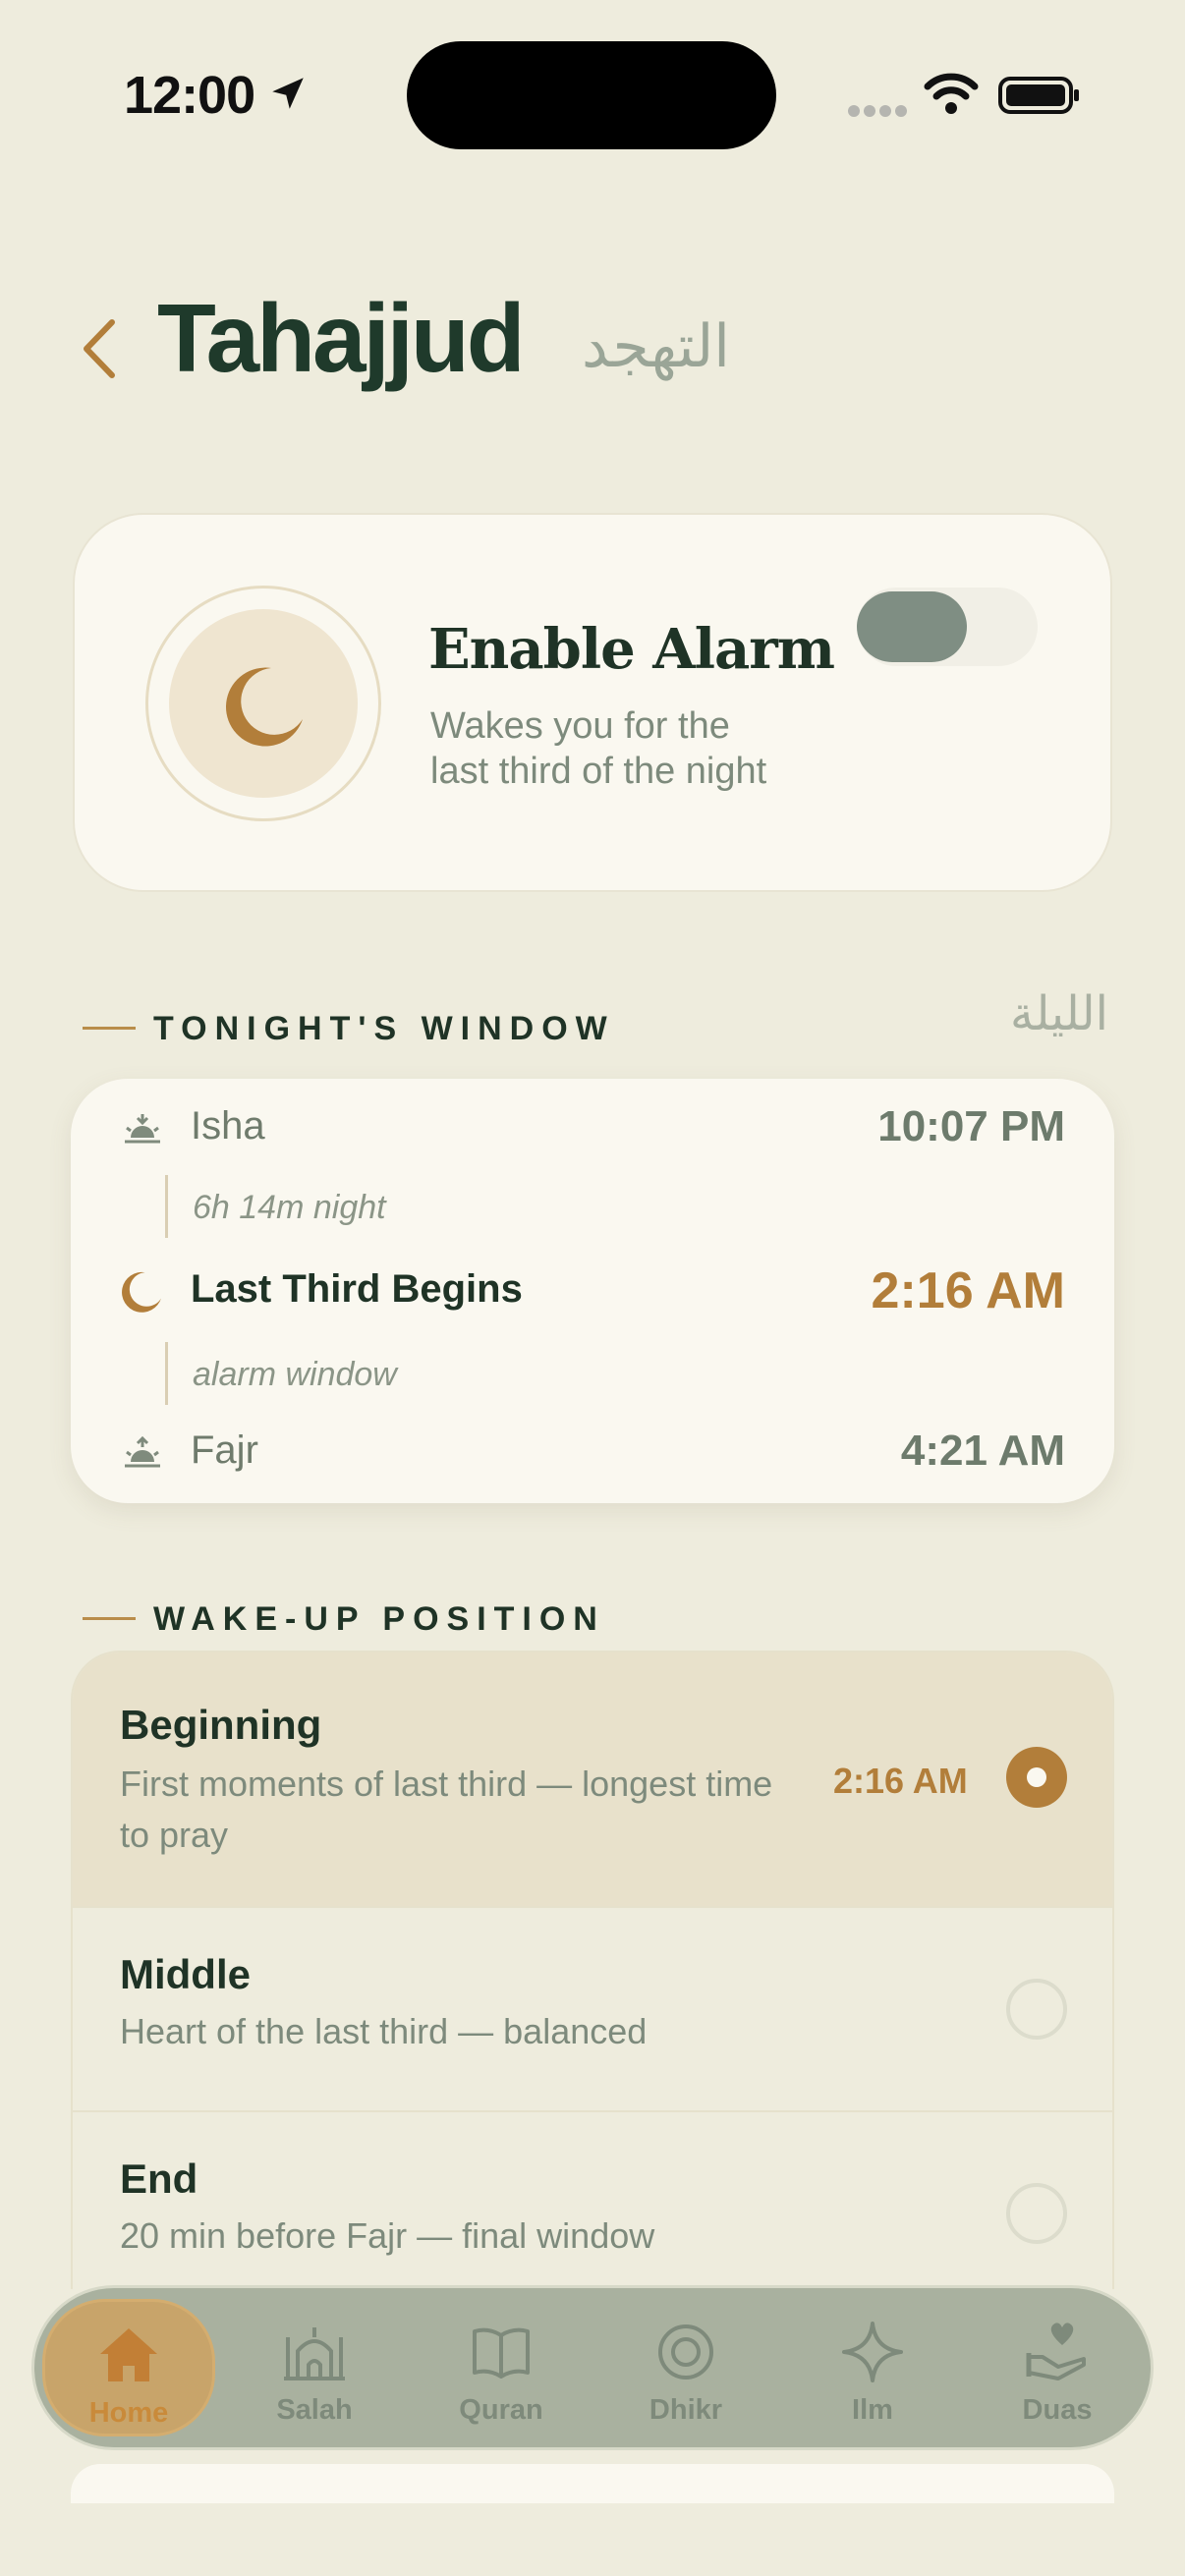  Describe the element at coordinates (501, 2410) in the screenshot. I see `tab-label: Quran` at that location.